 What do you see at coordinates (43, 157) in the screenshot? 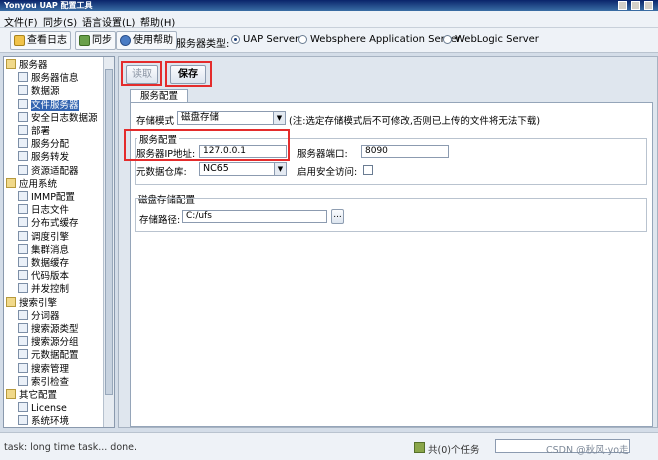
I see `tree-item-7: 服务转发` at bounding box center [43, 157].